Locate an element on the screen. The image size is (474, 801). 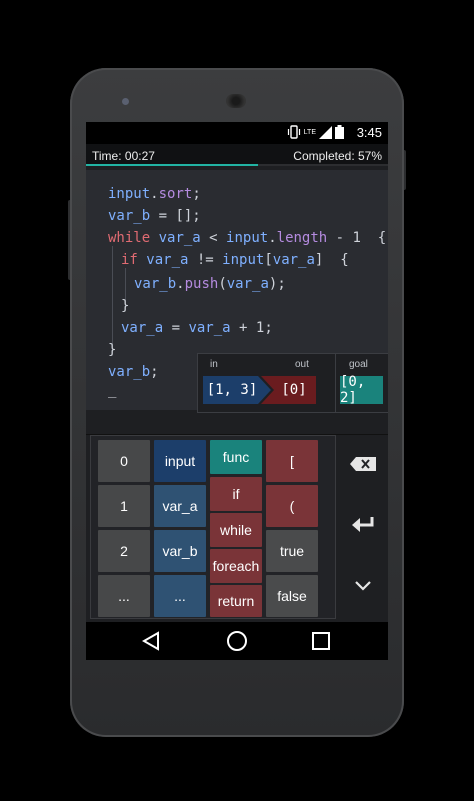
key-return: return is located at coordinates (236, 601).